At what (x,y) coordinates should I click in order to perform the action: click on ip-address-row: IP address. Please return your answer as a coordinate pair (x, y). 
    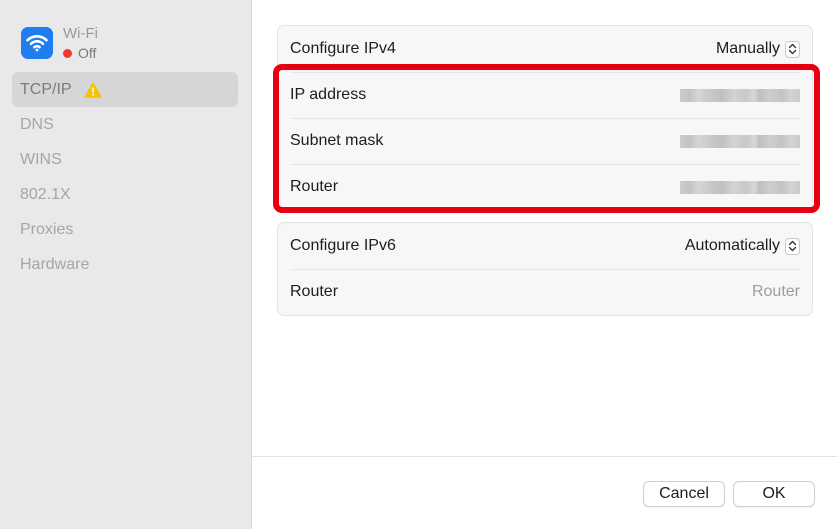
    Looking at the image, I should click on (545, 95).